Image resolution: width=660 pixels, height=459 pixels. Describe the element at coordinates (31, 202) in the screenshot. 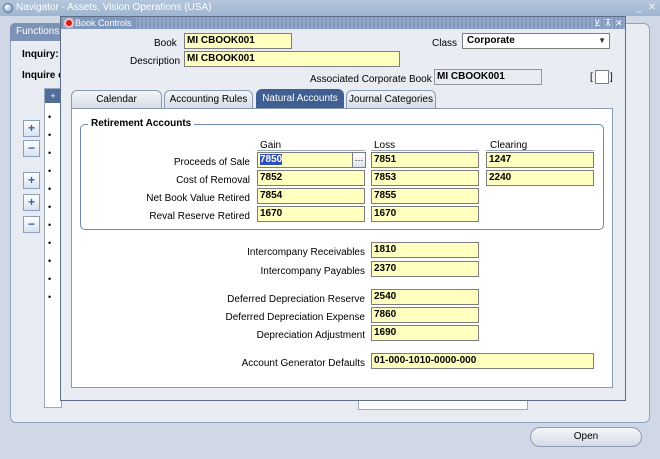

I see `expand-branch-icon: +` at that location.